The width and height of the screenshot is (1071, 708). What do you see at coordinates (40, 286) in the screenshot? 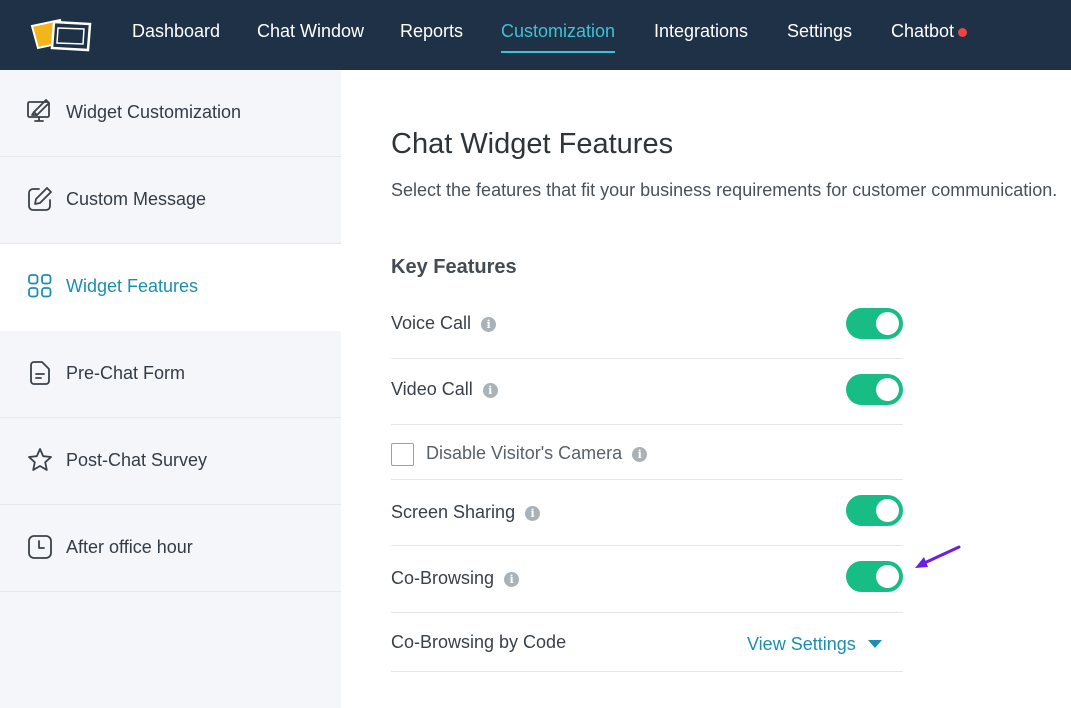
I see `grid-icon` at bounding box center [40, 286].